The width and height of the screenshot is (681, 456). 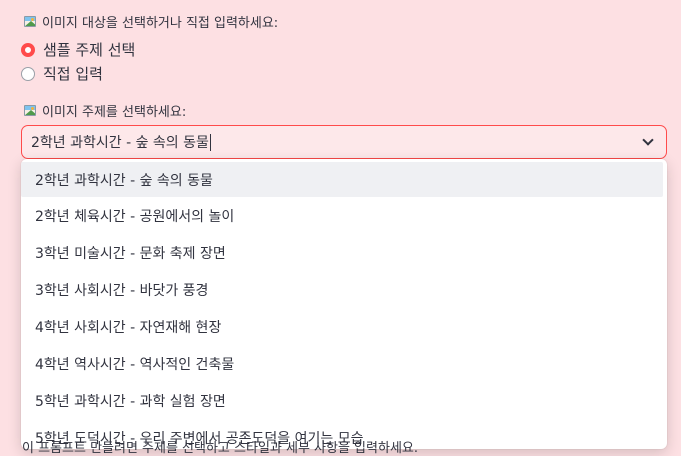 What do you see at coordinates (344, 142) in the screenshot?
I see `topic-select: 2학년 과학시간 - 숲 속의 동물` at bounding box center [344, 142].